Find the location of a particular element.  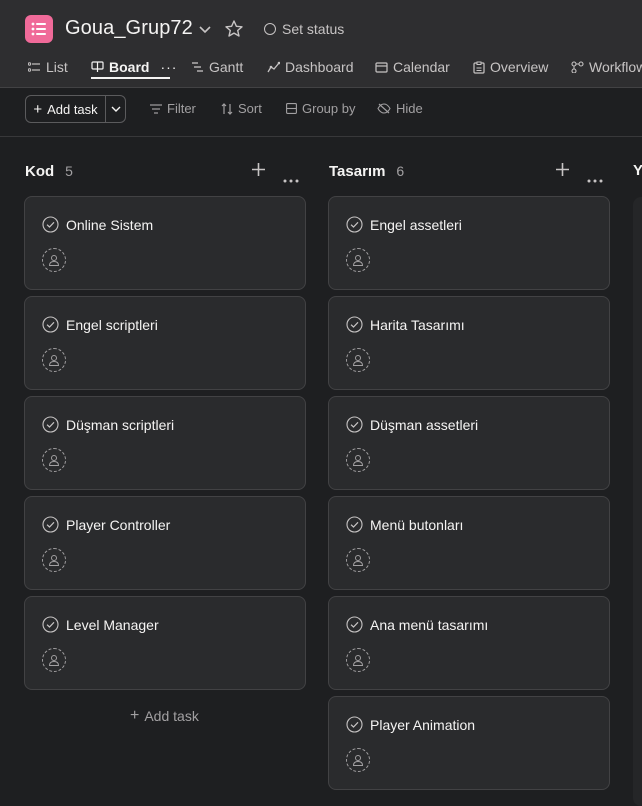

column-add-task-button: + Add task is located at coordinates (164, 716).